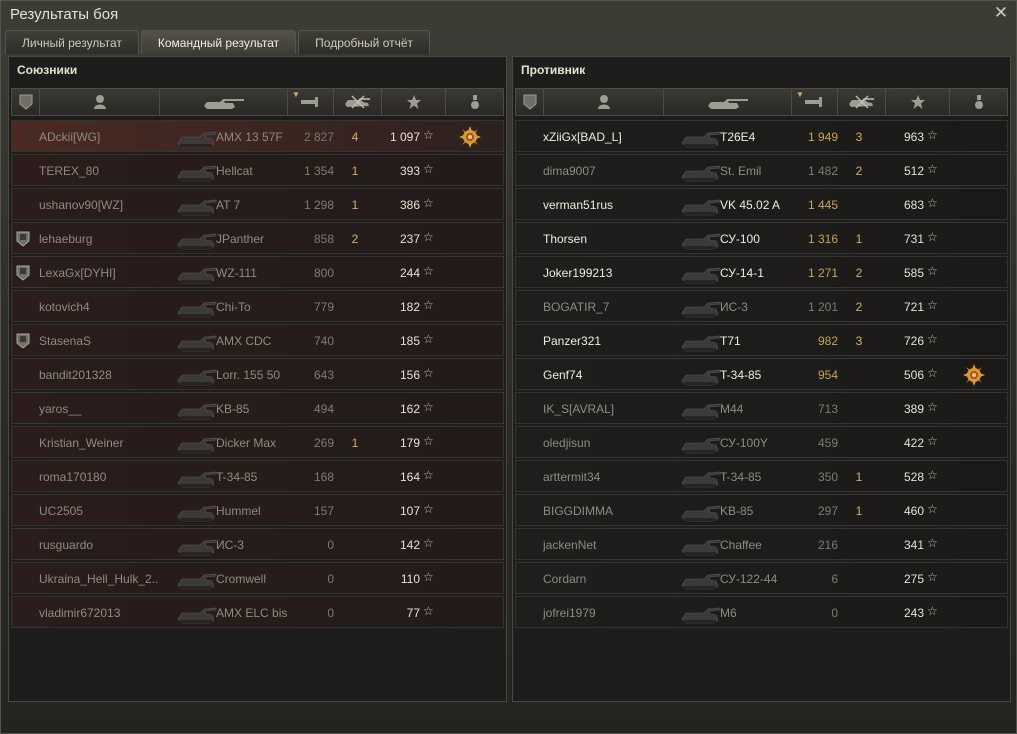 This screenshot has width=1017, height=734. Describe the element at coordinates (761, 204) in the screenshot. I see `table-row: verman51rus VK 45.02 A 1 445 683 ☆` at that location.